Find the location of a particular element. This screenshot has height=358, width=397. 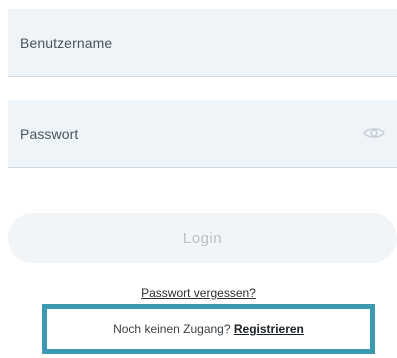

forgot-password-link: Passwort vergessen? is located at coordinates (198, 293).